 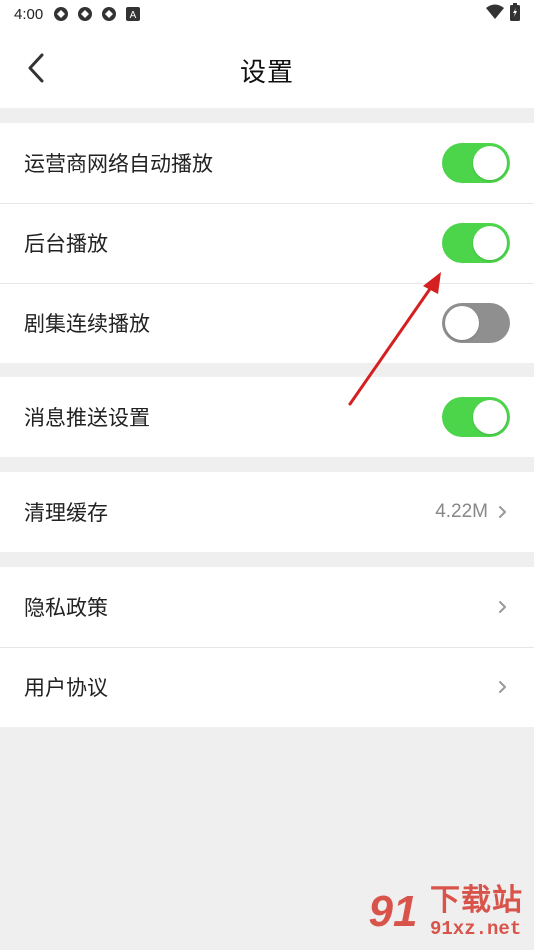 What do you see at coordinates (515, 14) in the screenshot?
I see `battery-icon` at bounding box center [515, 14].